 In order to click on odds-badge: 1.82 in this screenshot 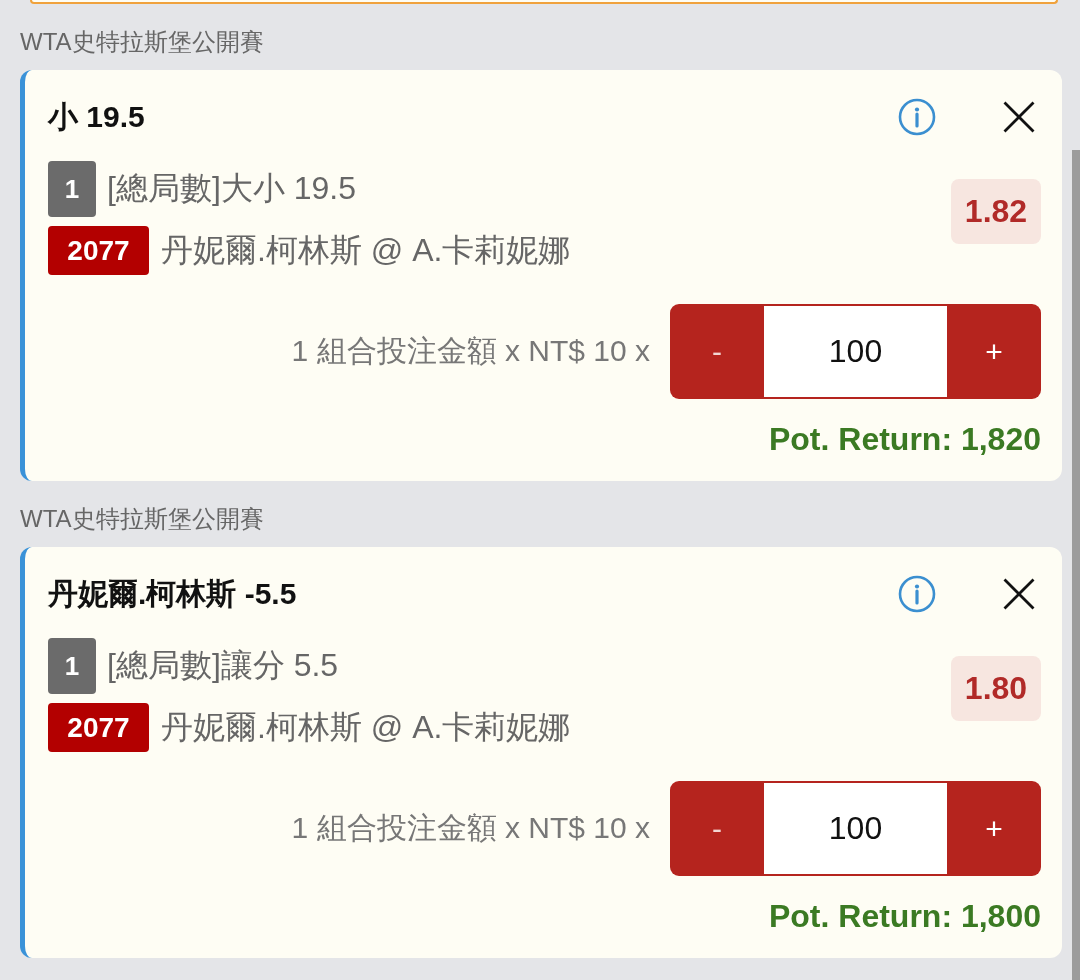, I will do `click(996, 211)`.